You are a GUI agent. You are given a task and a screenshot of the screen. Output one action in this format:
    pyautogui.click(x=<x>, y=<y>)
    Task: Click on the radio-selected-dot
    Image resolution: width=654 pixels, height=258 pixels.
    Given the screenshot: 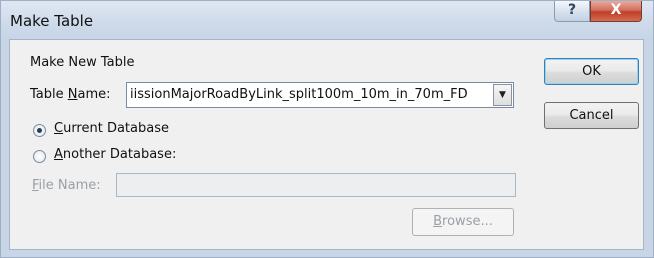 What is the action you would take?
    pyautogui.click(x=39, y=130)
    